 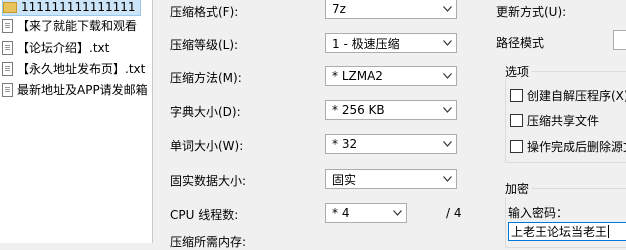 I want to click on sfx-checkbox, so click(x=516, y=95).